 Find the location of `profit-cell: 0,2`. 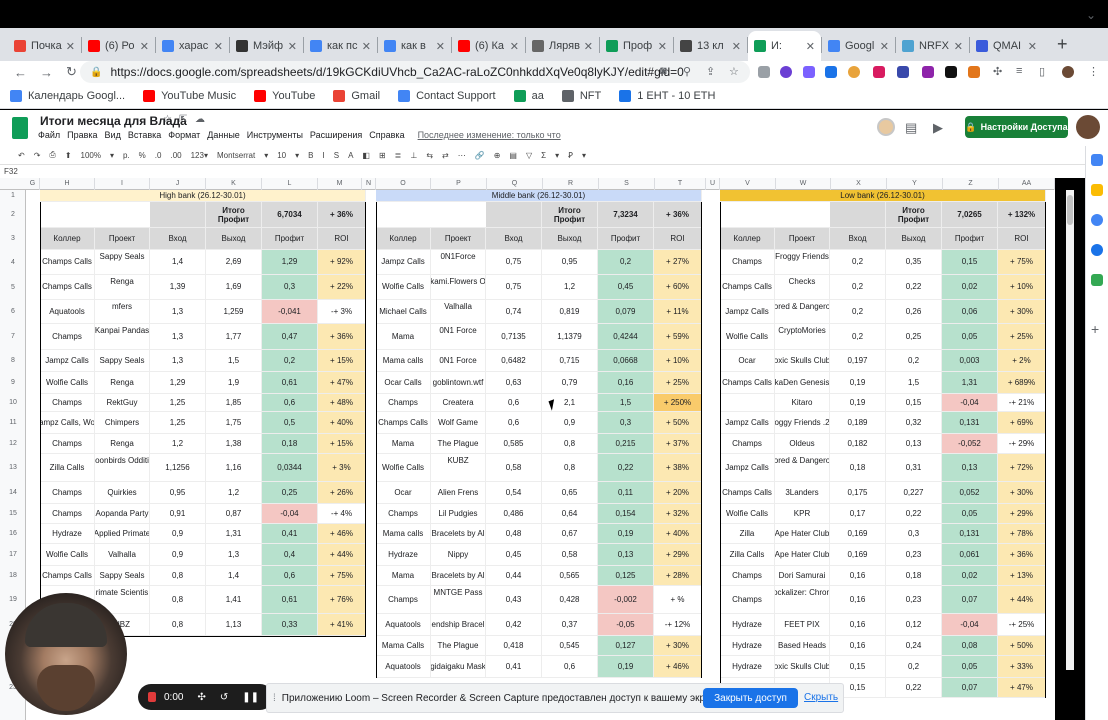

profit-cell: 0,2 is located at coordinates (626, 262).